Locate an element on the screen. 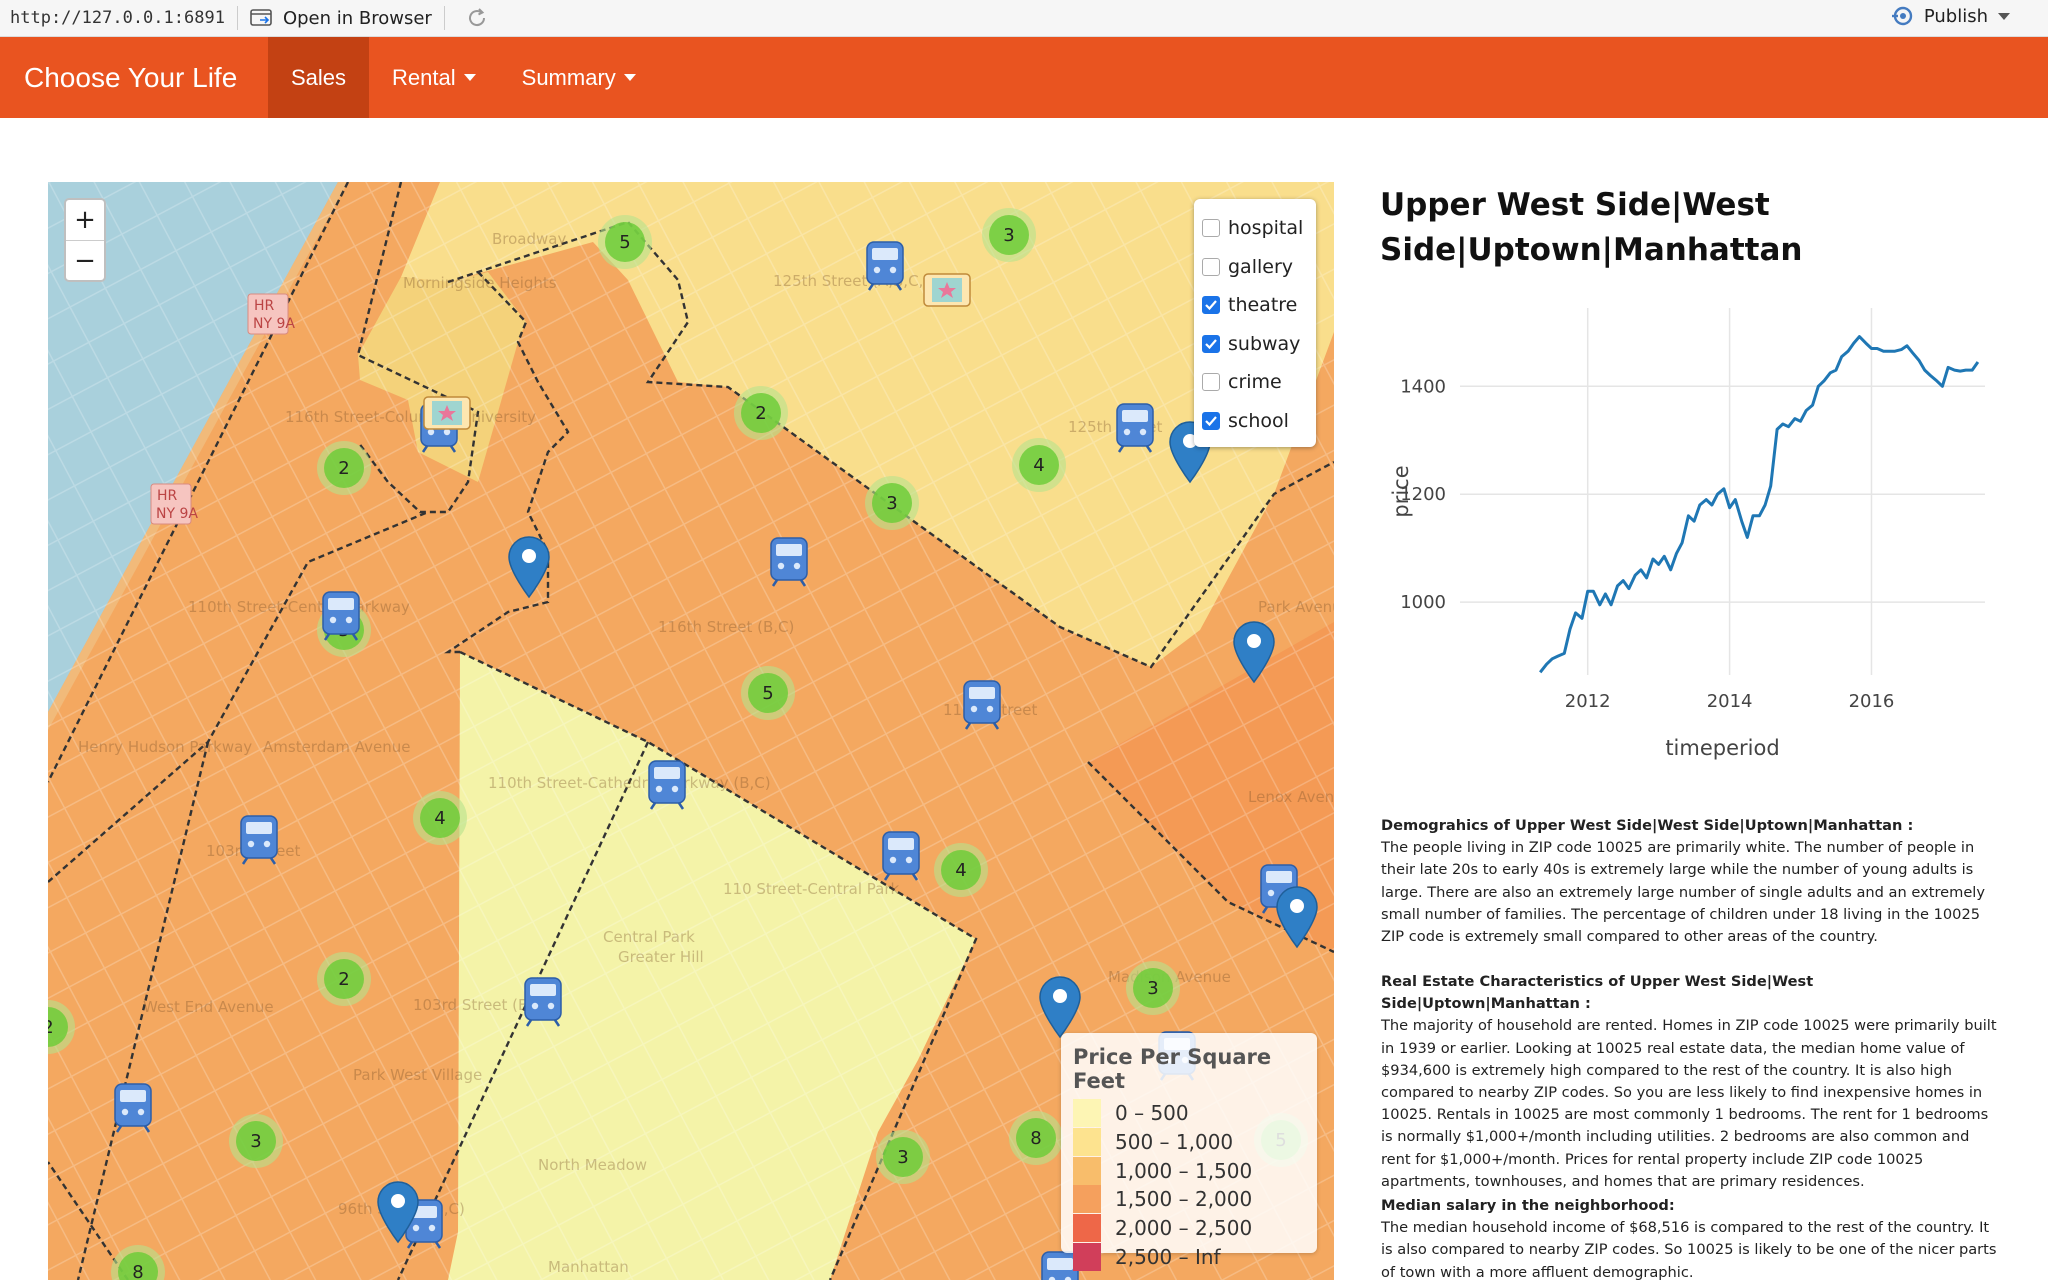 The width and height of the screenshot is (2048, 1284). browser-window-icon is located at coordinates (261, 17).